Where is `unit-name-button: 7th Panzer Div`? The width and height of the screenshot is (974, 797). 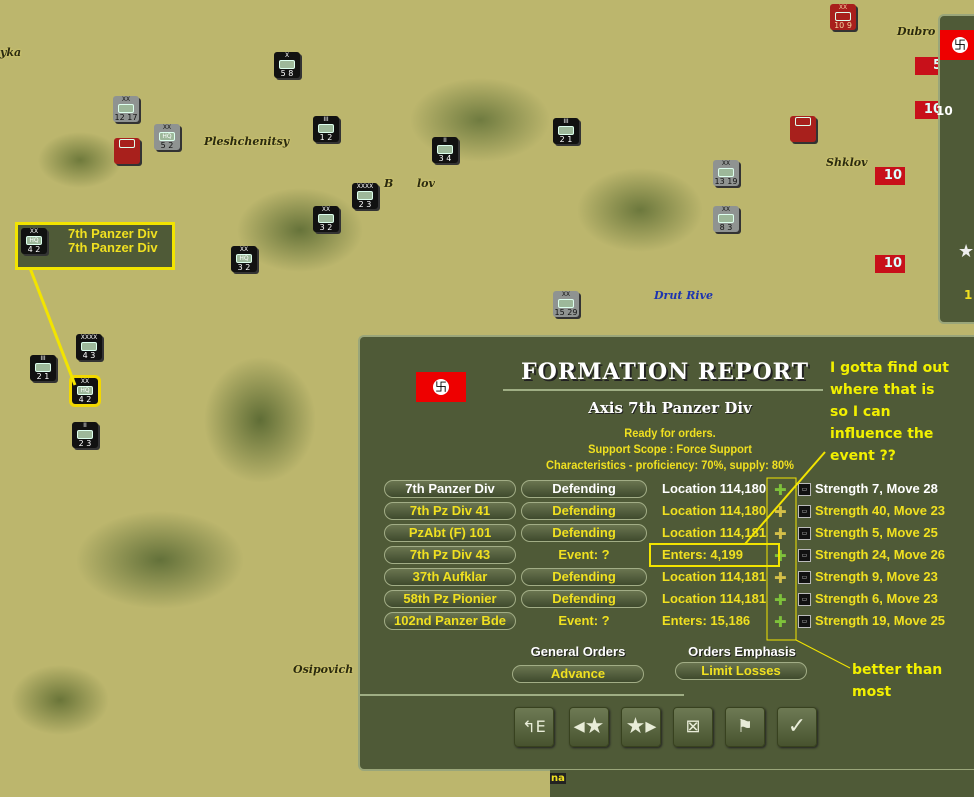 unit-name-button: 7th Panzer Div is located at coordinates (450, 489).